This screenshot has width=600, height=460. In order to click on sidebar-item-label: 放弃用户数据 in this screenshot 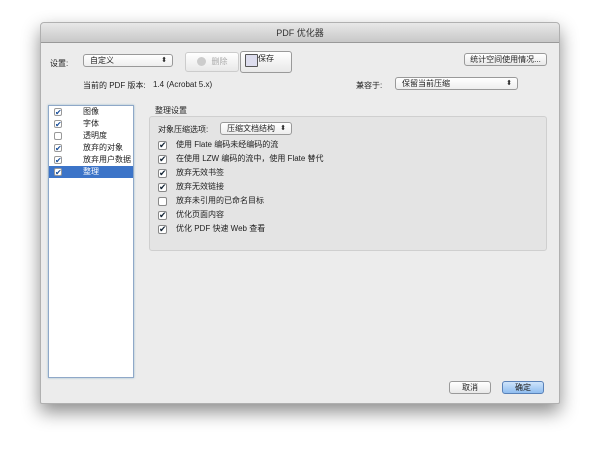, I will do `click(107, 159)`.